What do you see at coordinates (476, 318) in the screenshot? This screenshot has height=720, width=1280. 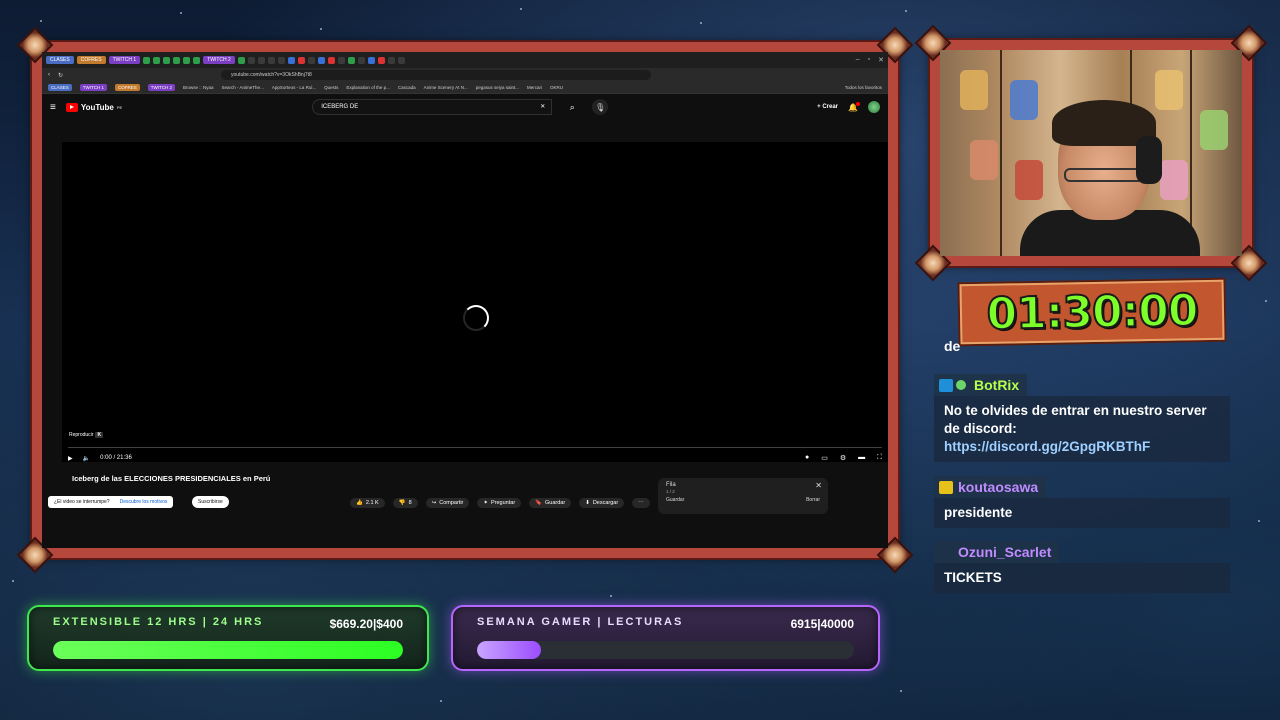 I see `loading-spinner-icon` at bounding box center [476, 318].